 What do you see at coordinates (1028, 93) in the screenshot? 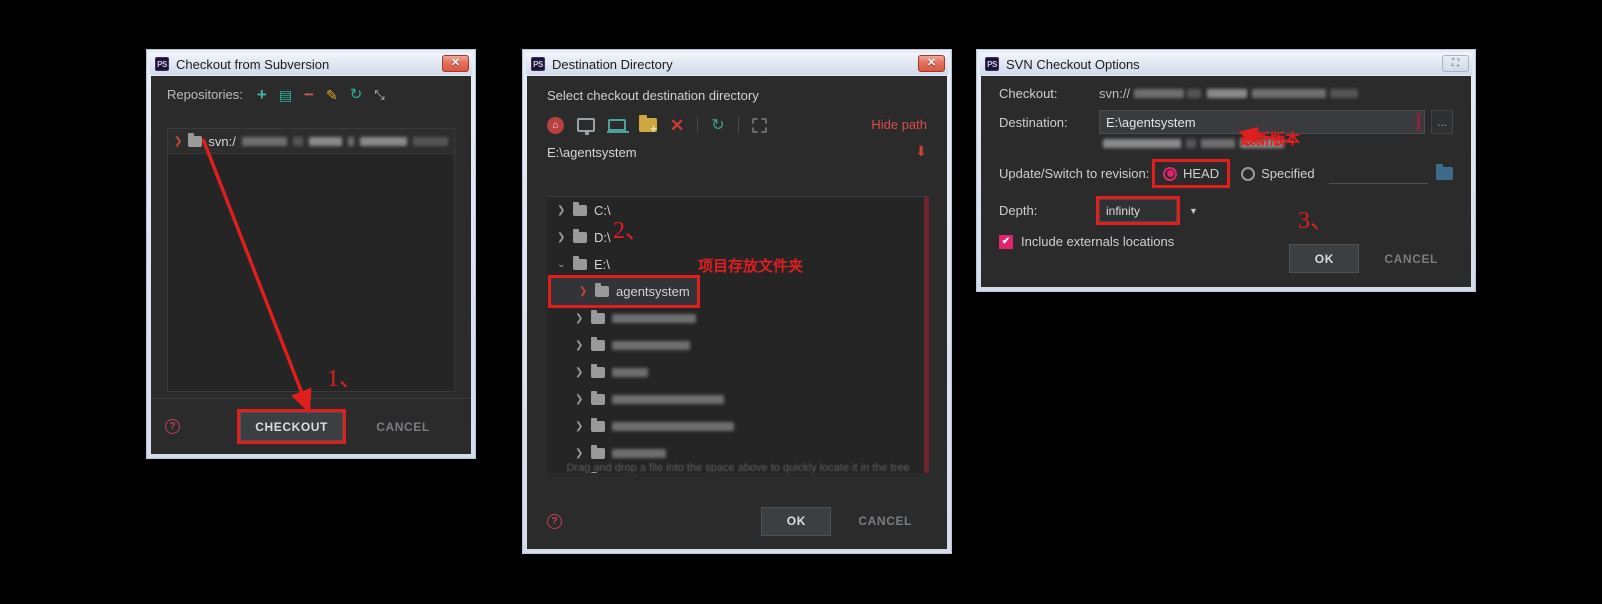
I see `checkout-label: Checkout:` at bounding box center [1028, 93].